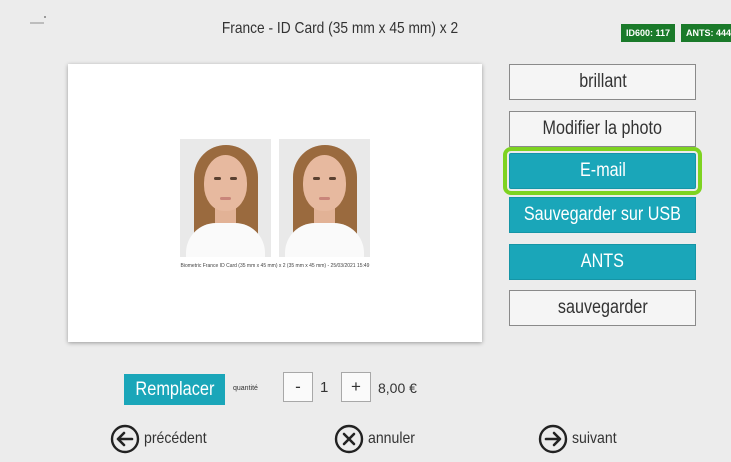  I want to click on counter-badges: ID600: 117 ANTS: 444, so click(675, 33).